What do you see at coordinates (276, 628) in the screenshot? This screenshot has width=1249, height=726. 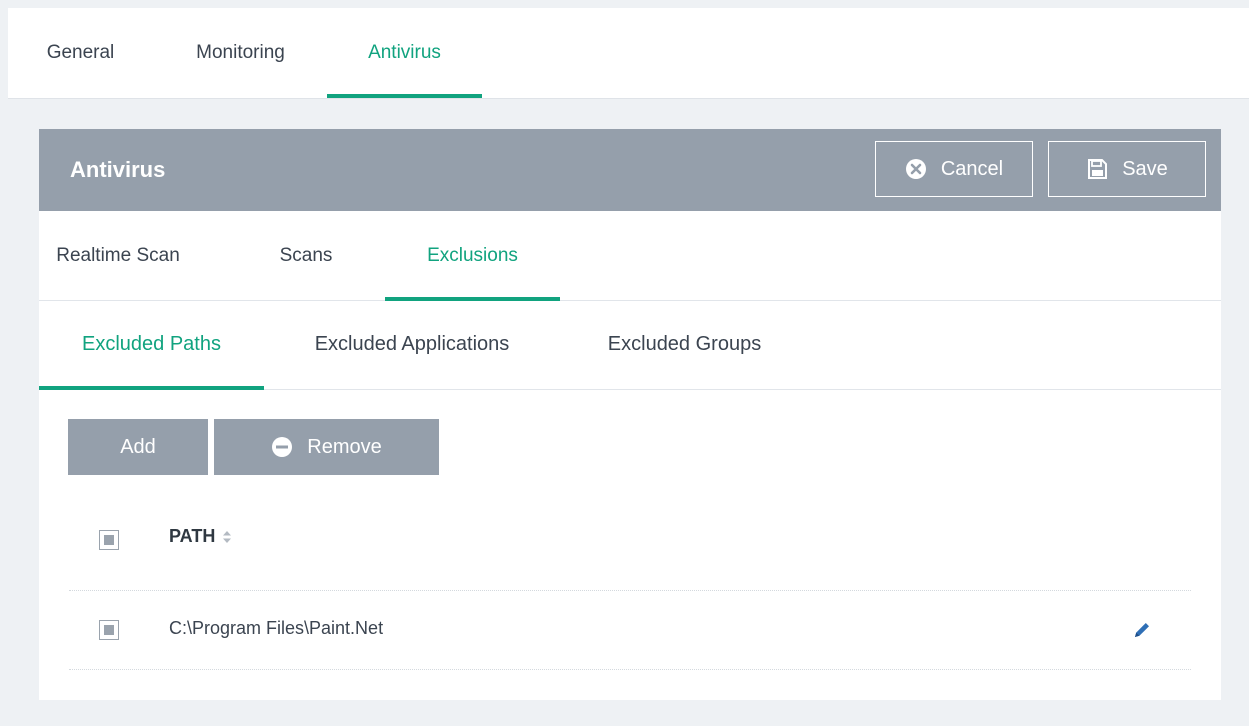 I see `path-cell: C:\Program Files\Paint.Net` at bounding box center [276, 628].